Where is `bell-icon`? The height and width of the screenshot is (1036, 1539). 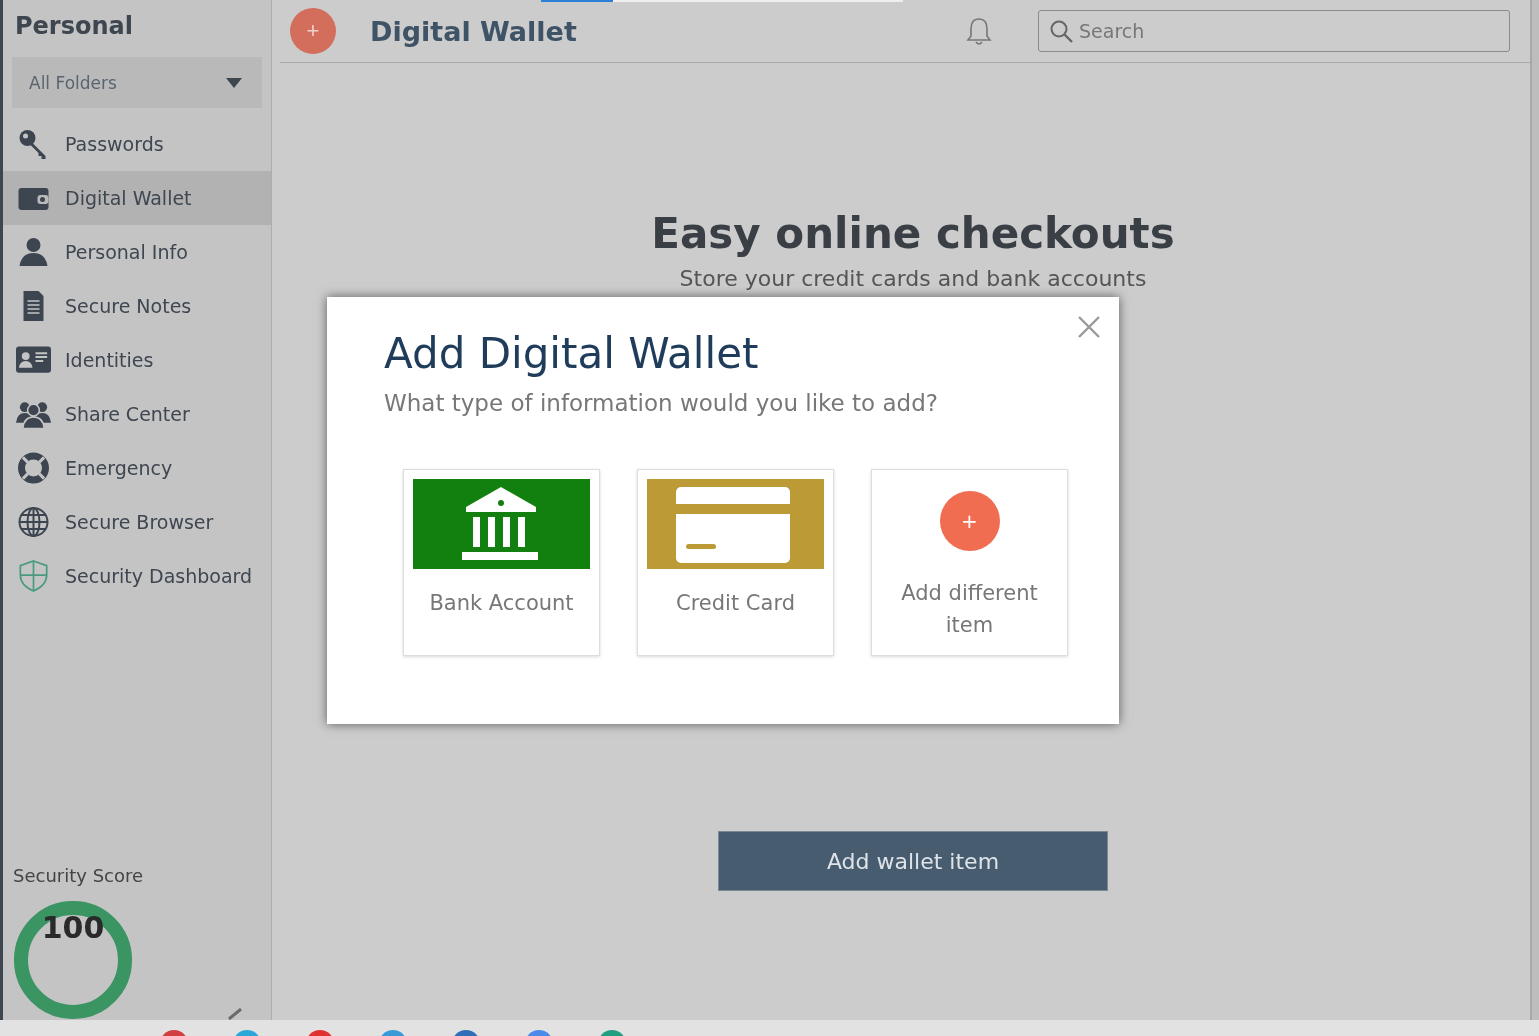
bell-icon is located at coordinates (979, 31).